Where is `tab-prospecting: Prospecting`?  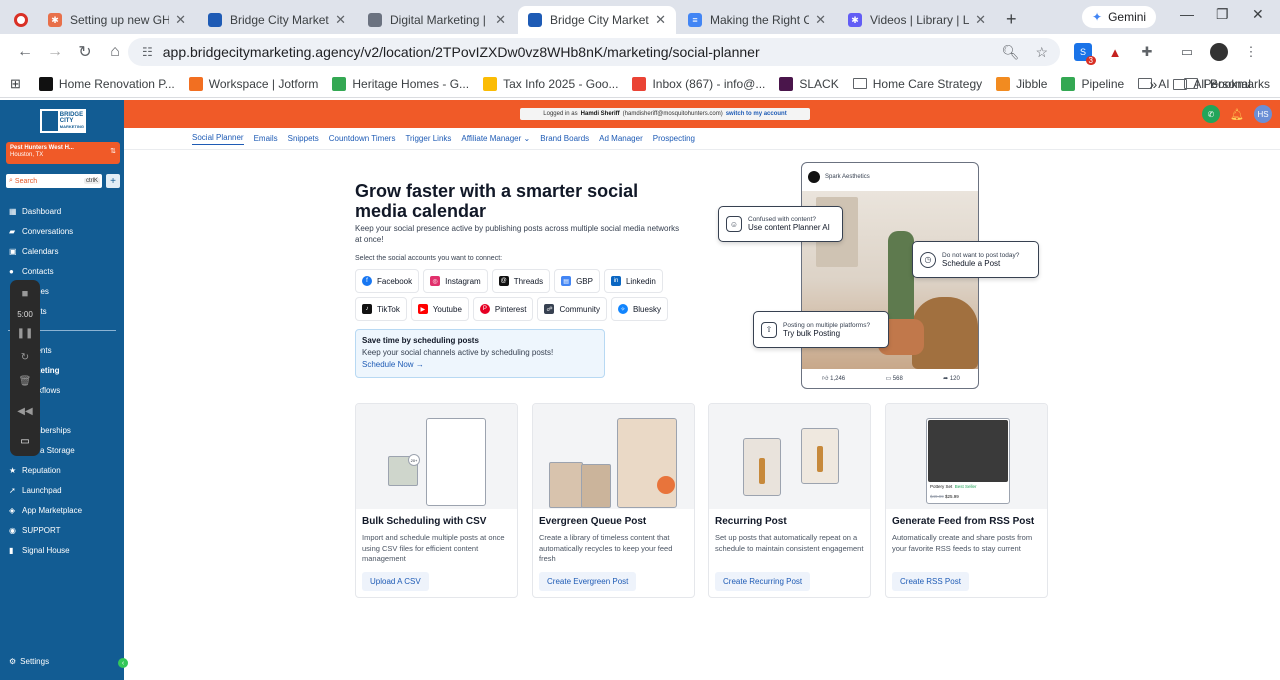 tab-prospecting: Prospecting is located at coordinates (674, 138).